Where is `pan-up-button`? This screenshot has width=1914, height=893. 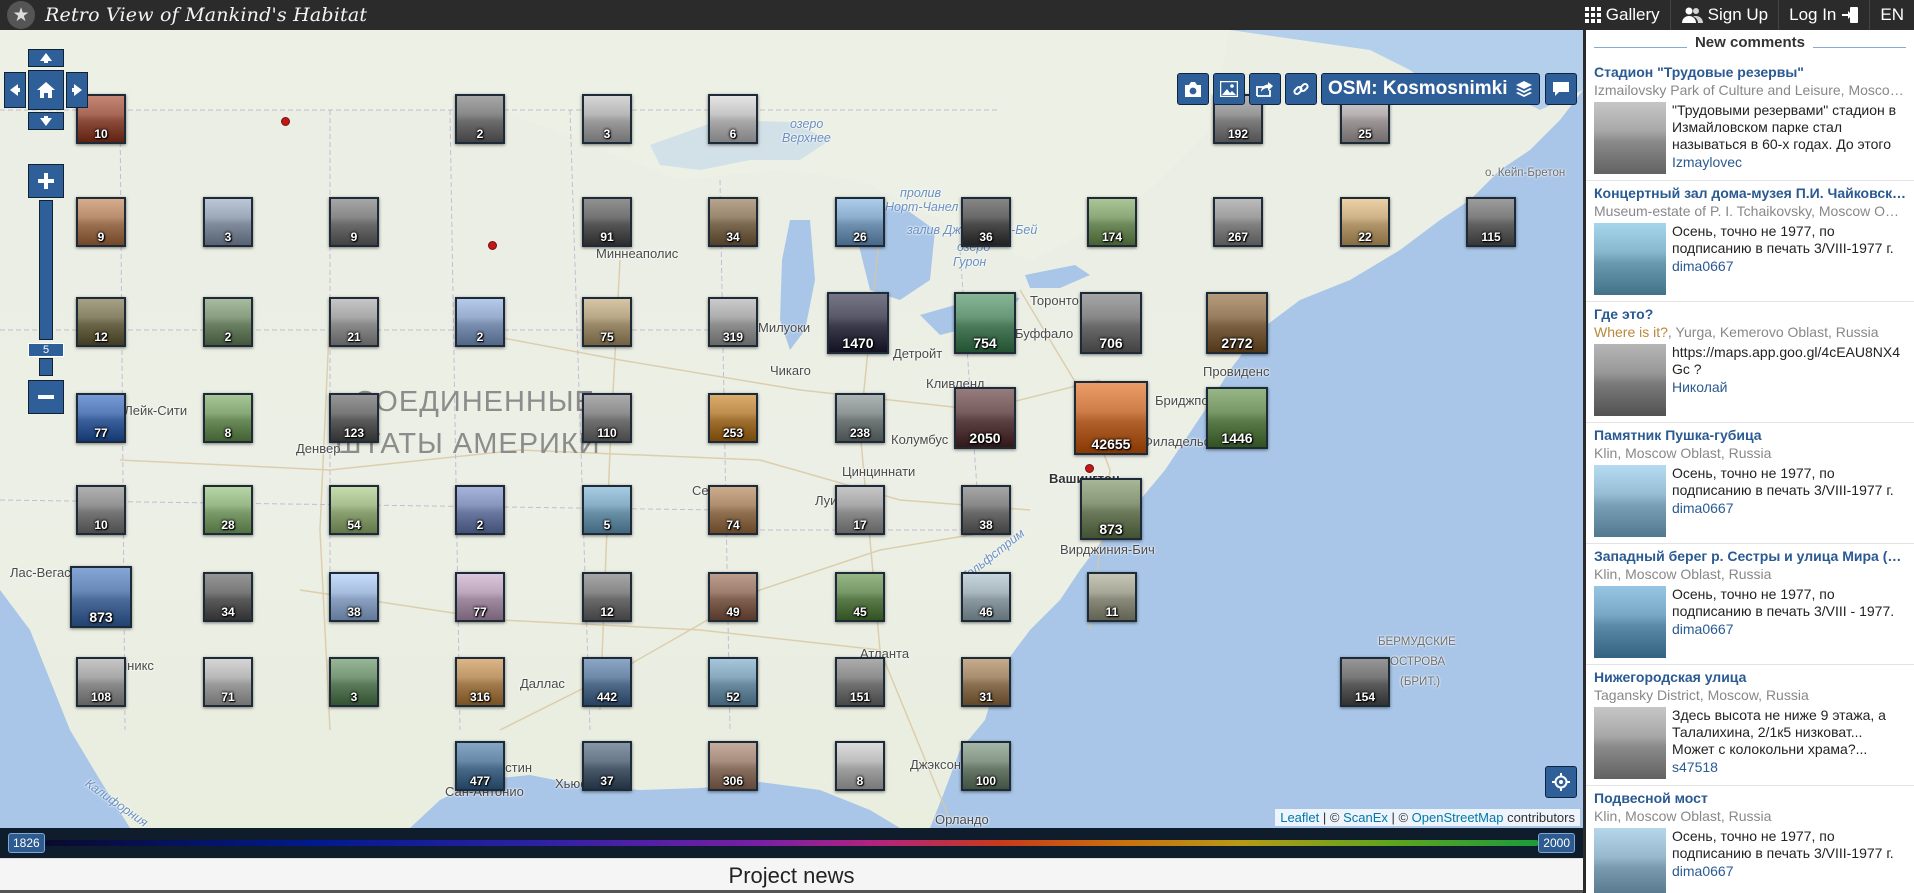
pan-up-button is located at coordinates (46, 58).